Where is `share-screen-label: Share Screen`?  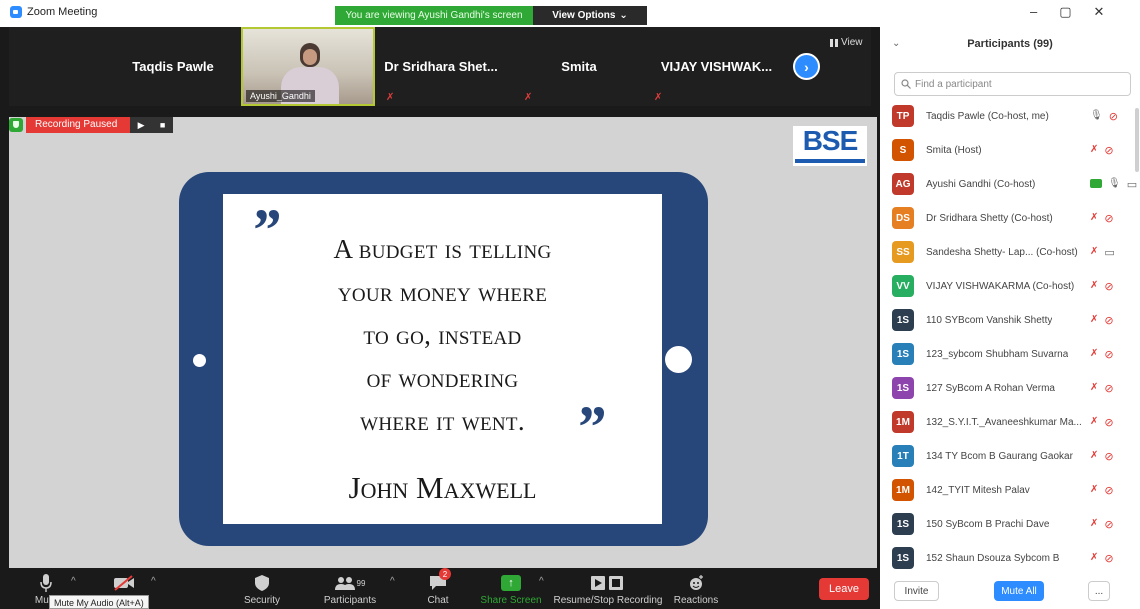
share-screen-label: Share Screen is located at coordinates (511, 600).